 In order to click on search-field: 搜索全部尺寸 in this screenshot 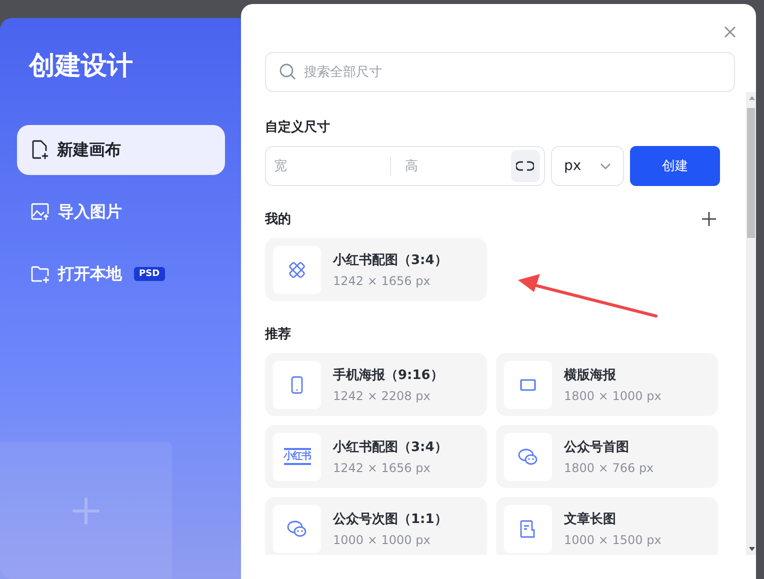, I will do `click(500, 72)`.